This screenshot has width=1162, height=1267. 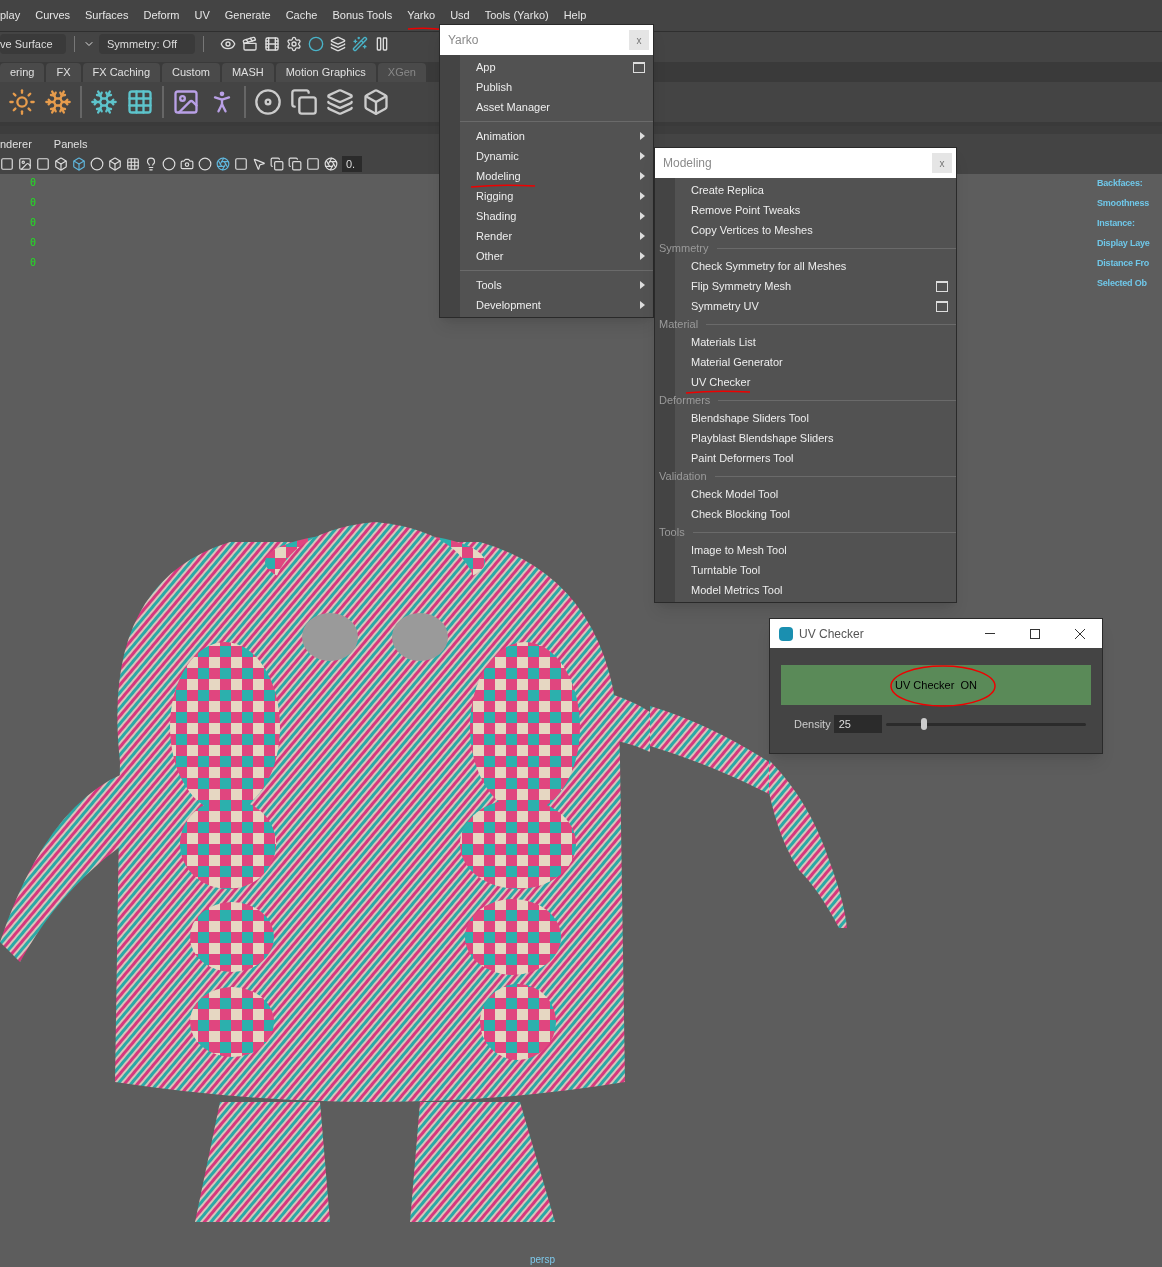 What do you see at coordinates (723, 342) in the screenshot?
I see `menu-item: Materials List` at bounding box center [723, 342].